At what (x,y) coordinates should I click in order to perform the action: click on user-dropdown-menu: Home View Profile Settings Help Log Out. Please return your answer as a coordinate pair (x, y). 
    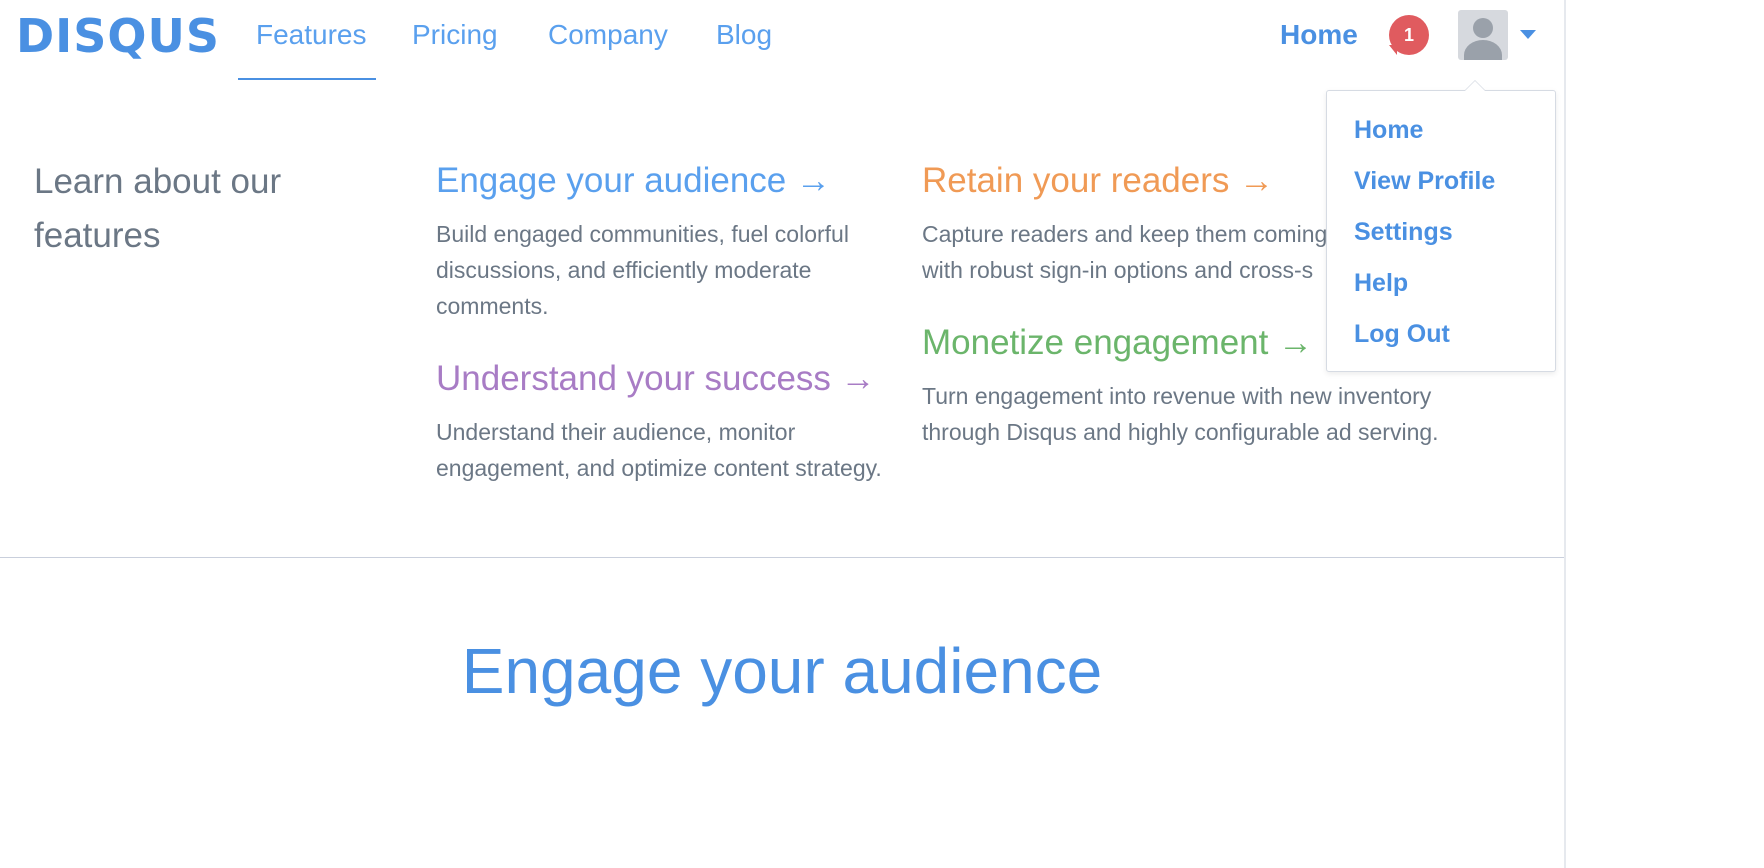
    Looking at the image, I should click on (1441, 226).